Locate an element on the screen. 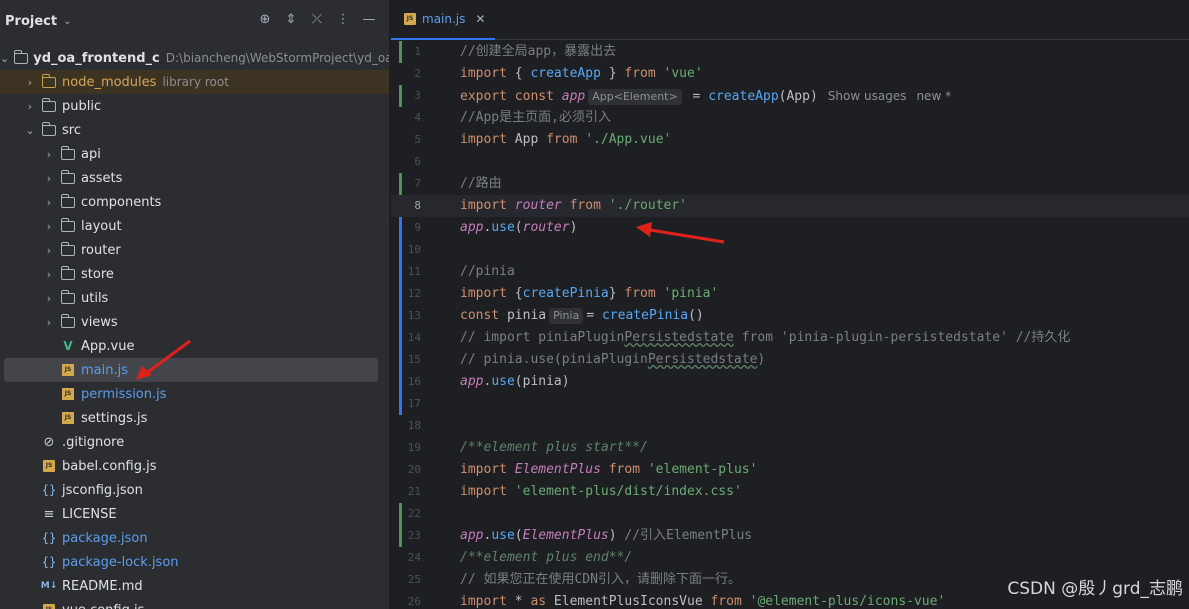 This screenshot has width=1189, height=609. code-line: 10 is located at coordinates (790, 250).